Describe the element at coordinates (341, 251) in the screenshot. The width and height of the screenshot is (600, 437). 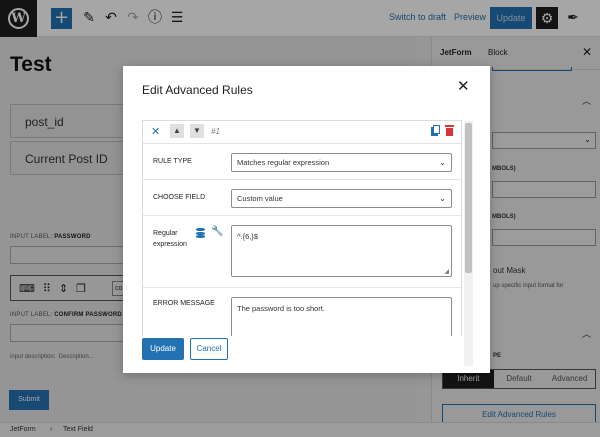
I see `regular-expression-textarea: ^.{6,}$ ◢` at that location.